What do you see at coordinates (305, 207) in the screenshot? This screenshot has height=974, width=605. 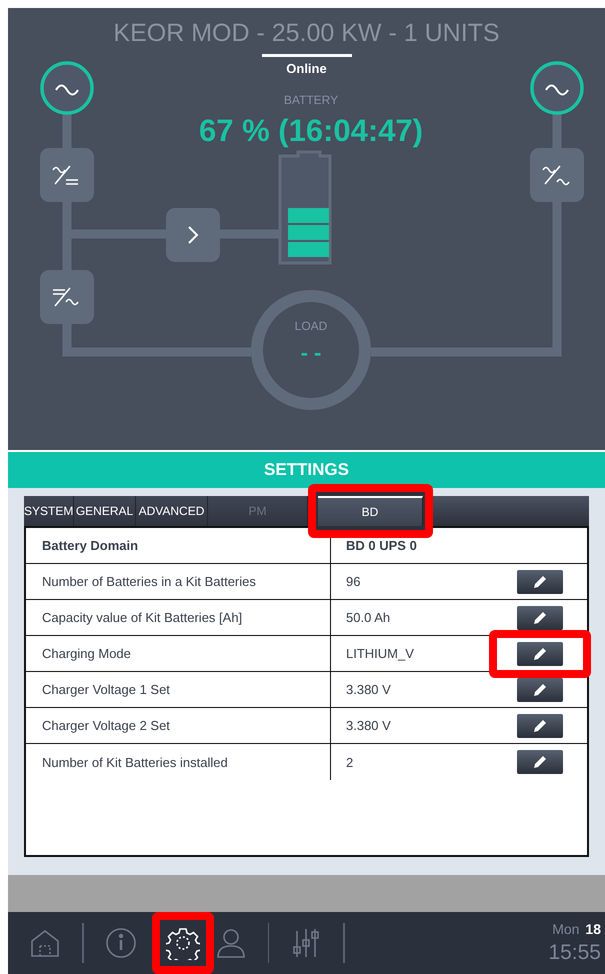 I see `battery-icon` at bounding box center [305, 207].